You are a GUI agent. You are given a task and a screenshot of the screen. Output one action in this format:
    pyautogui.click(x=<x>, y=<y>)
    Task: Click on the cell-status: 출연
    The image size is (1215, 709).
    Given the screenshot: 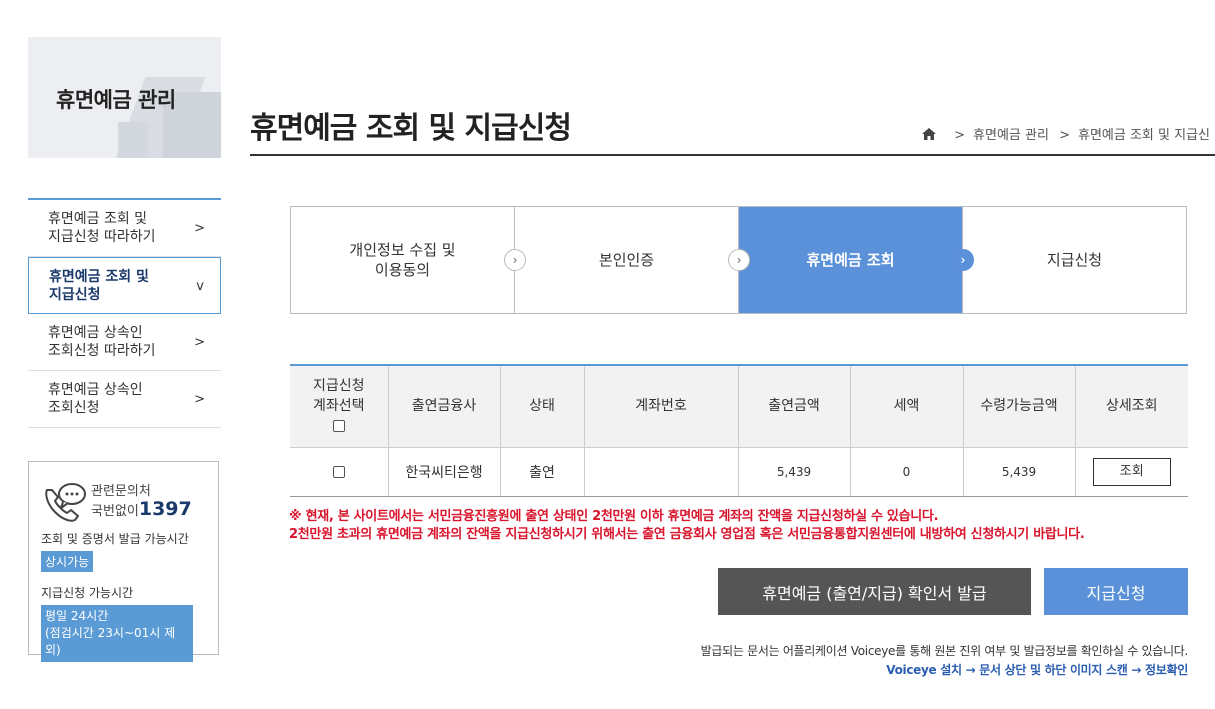 What is the action you would take?
    pyautogui.click(x=542, y=472)
    